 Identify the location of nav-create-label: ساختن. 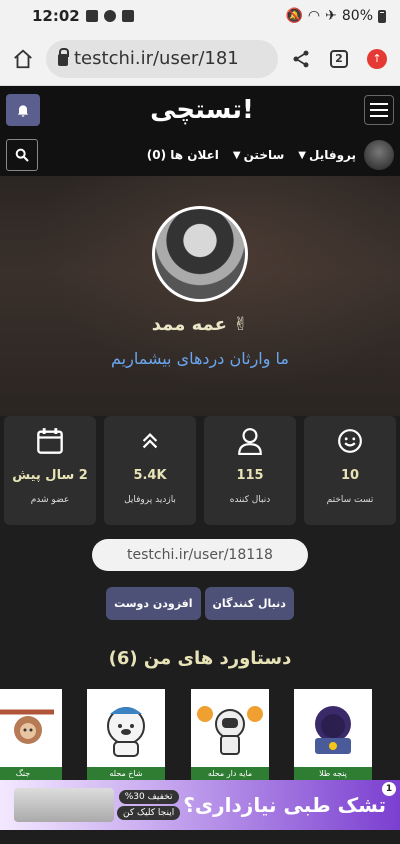
(264, 155).